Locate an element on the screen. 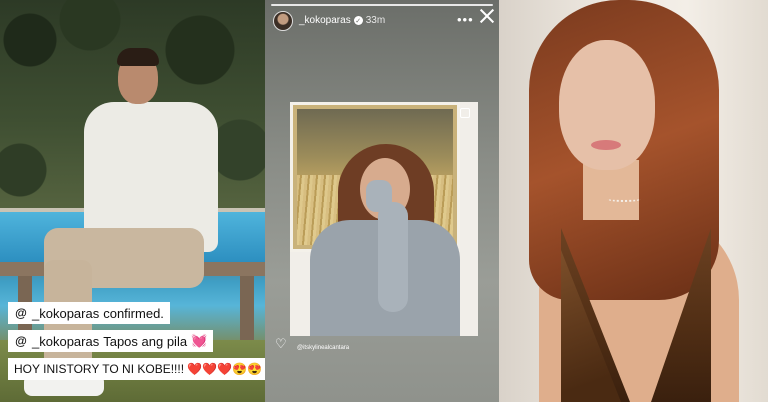  caption-text: Tapos ang pila is located at coordinates (145, 341).